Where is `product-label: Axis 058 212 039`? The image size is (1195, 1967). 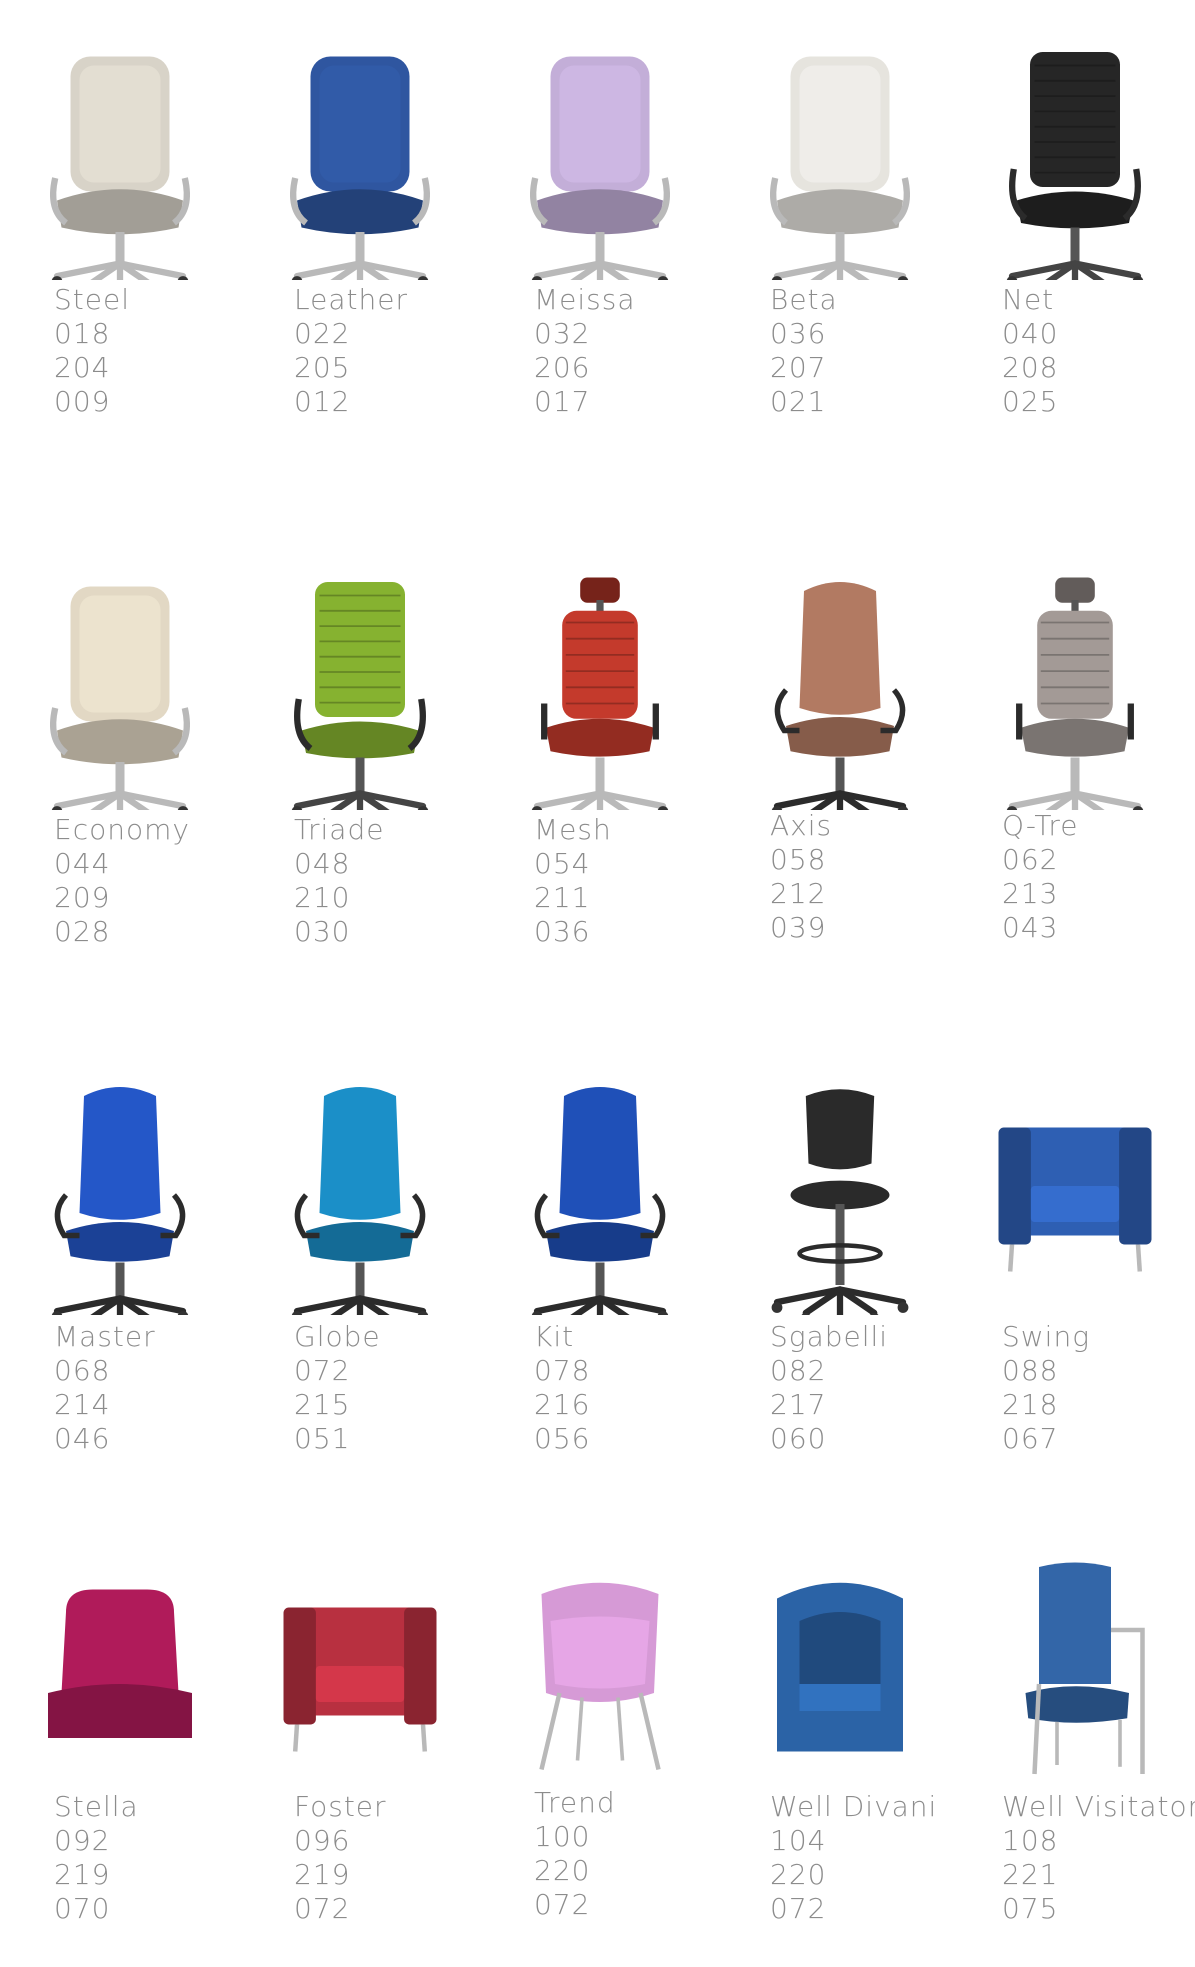
product-label: Axis 058 212 039 is located at coordinates (801, 877).